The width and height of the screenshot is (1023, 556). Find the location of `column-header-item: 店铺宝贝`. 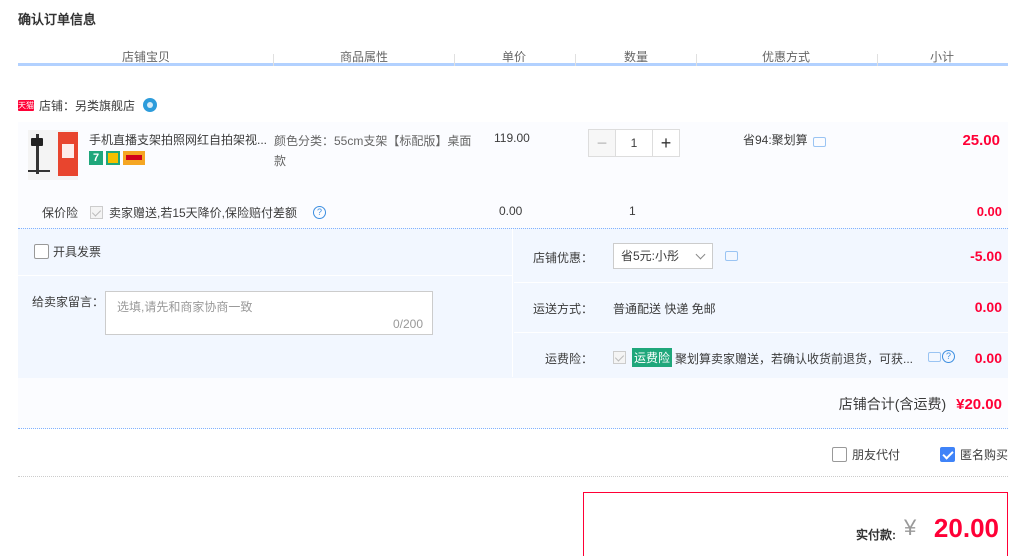

column-header-item: 店铺宝贝 is located at coordinates (145, 57).